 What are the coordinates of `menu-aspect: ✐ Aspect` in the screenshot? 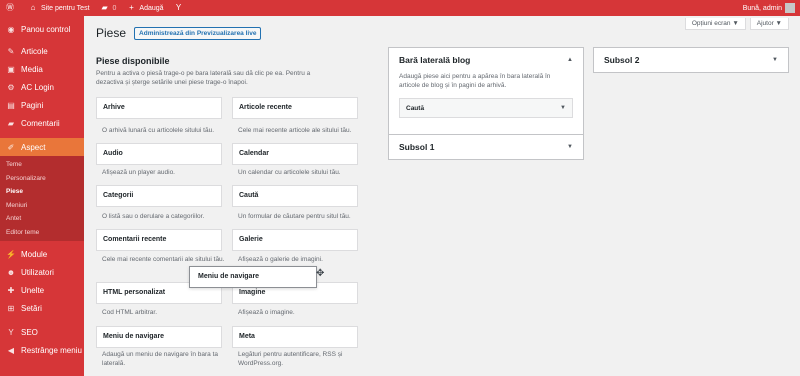 It's located at (42, 147).